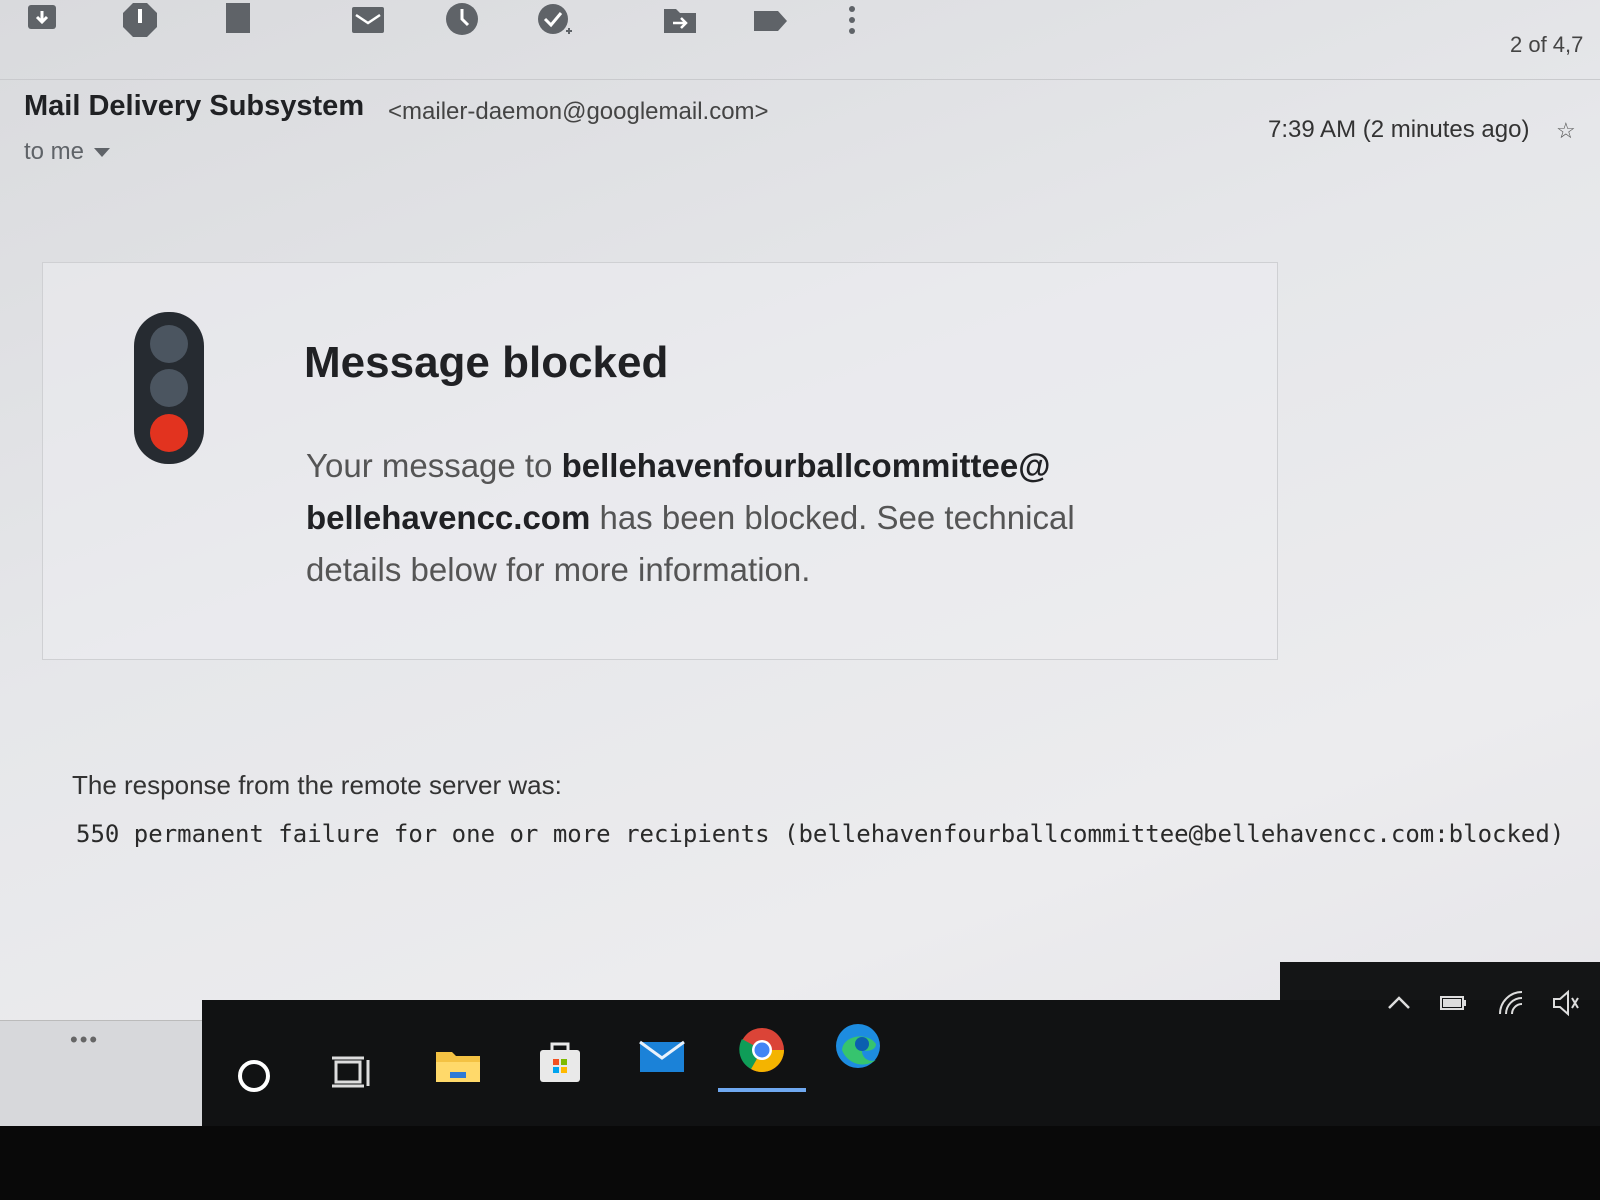 Image resolution: width=1600 pixels, height=1200 pixels. What do you see at coordinates (1547, 44) in the screenshot?
I see `pagination-label: 2 of 4,7` at bounding box center [1547, 44].